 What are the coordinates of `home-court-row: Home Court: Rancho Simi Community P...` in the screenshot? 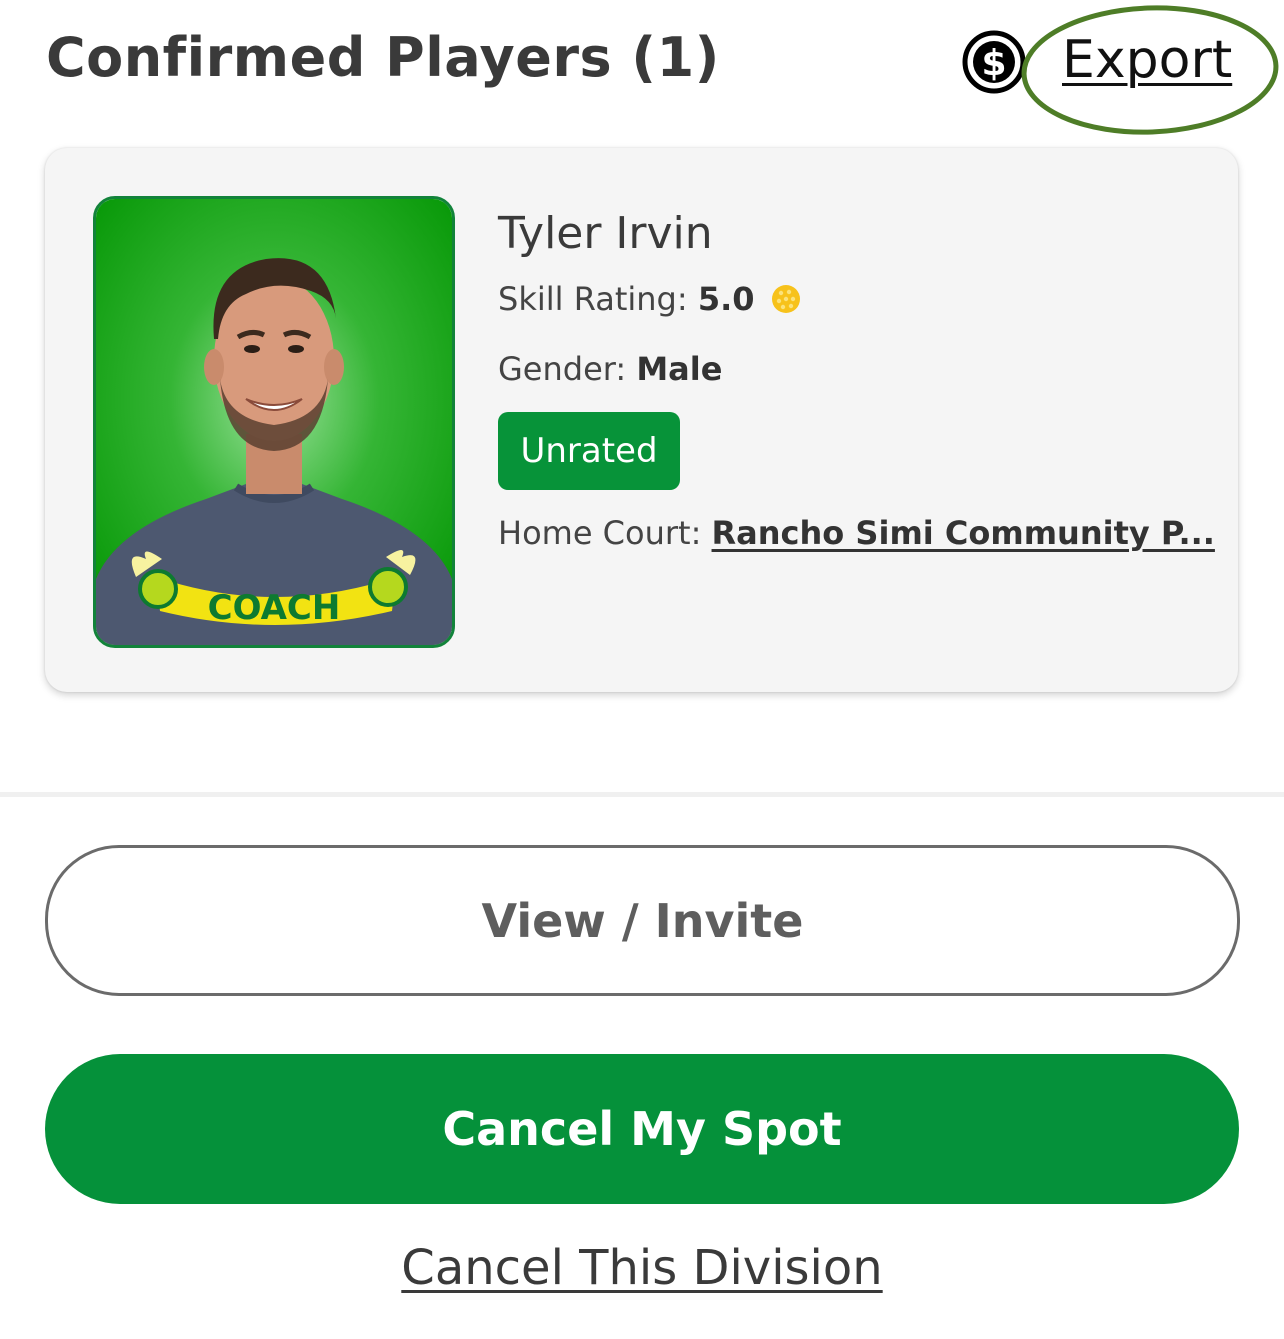 It's located at (856, 533).